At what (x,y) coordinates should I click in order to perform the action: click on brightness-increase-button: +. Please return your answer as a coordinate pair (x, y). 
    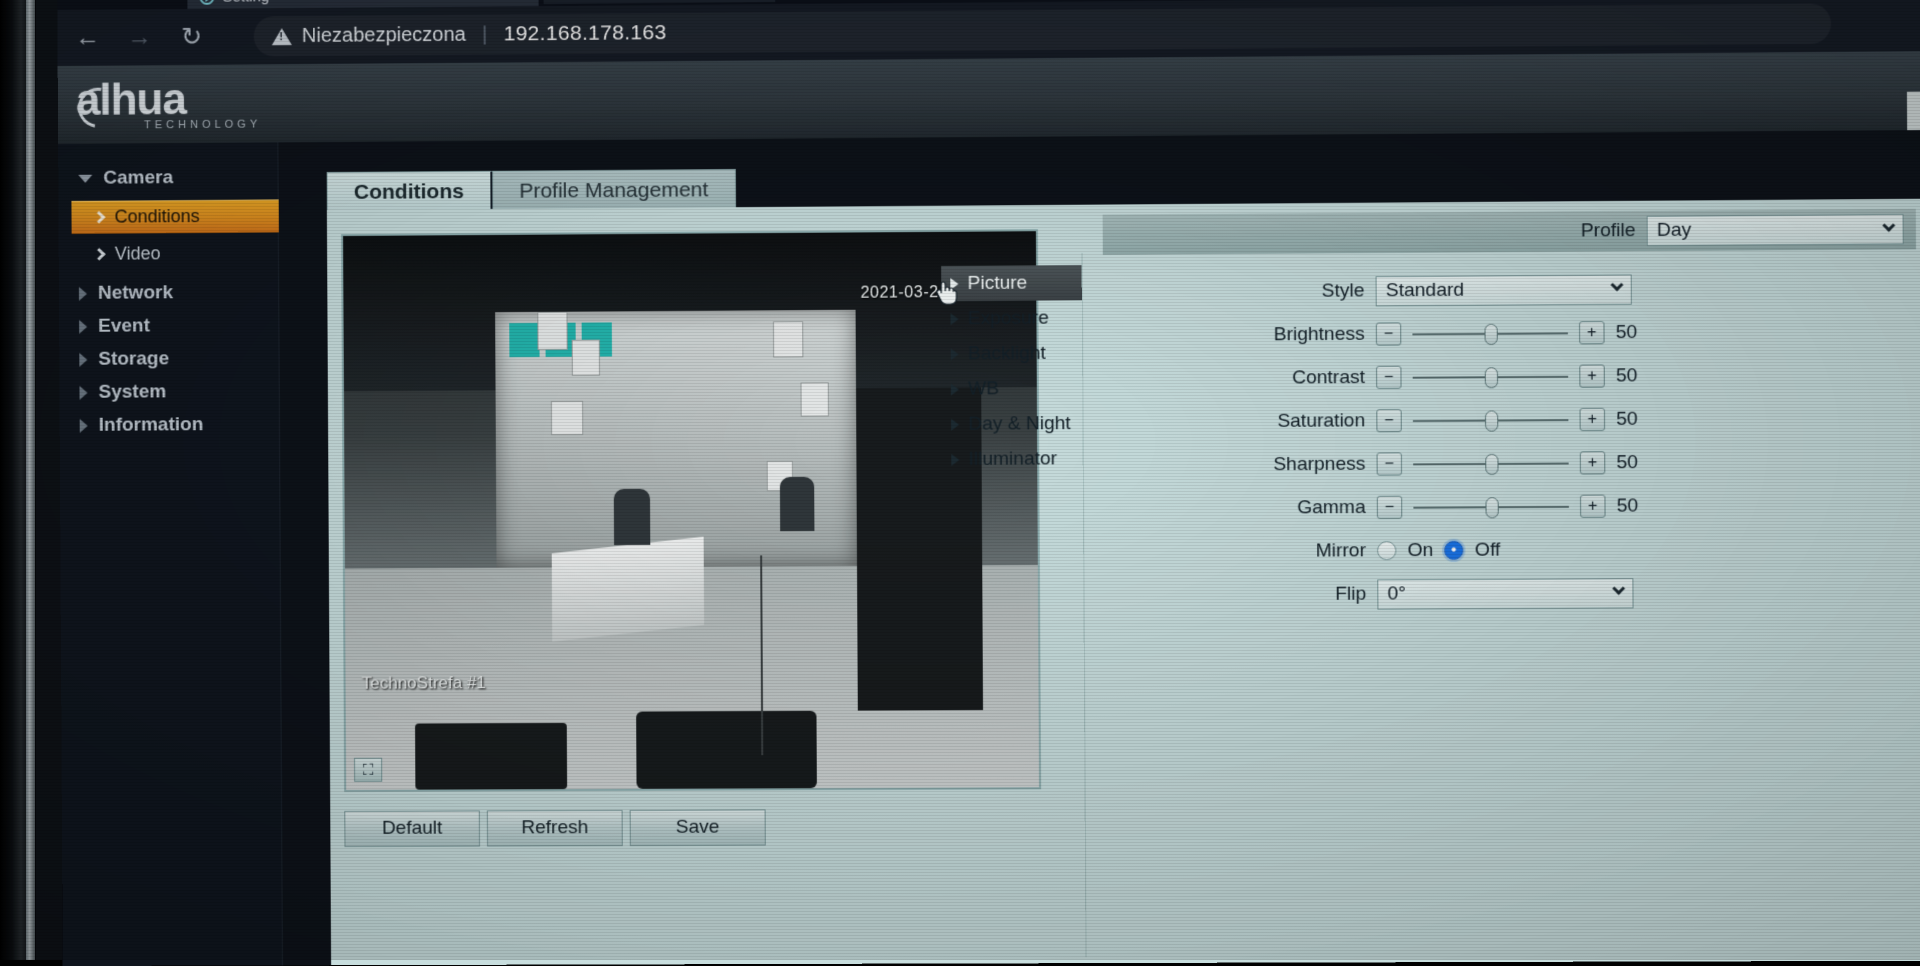
    Looking at the image, I should click on (1592, 333).